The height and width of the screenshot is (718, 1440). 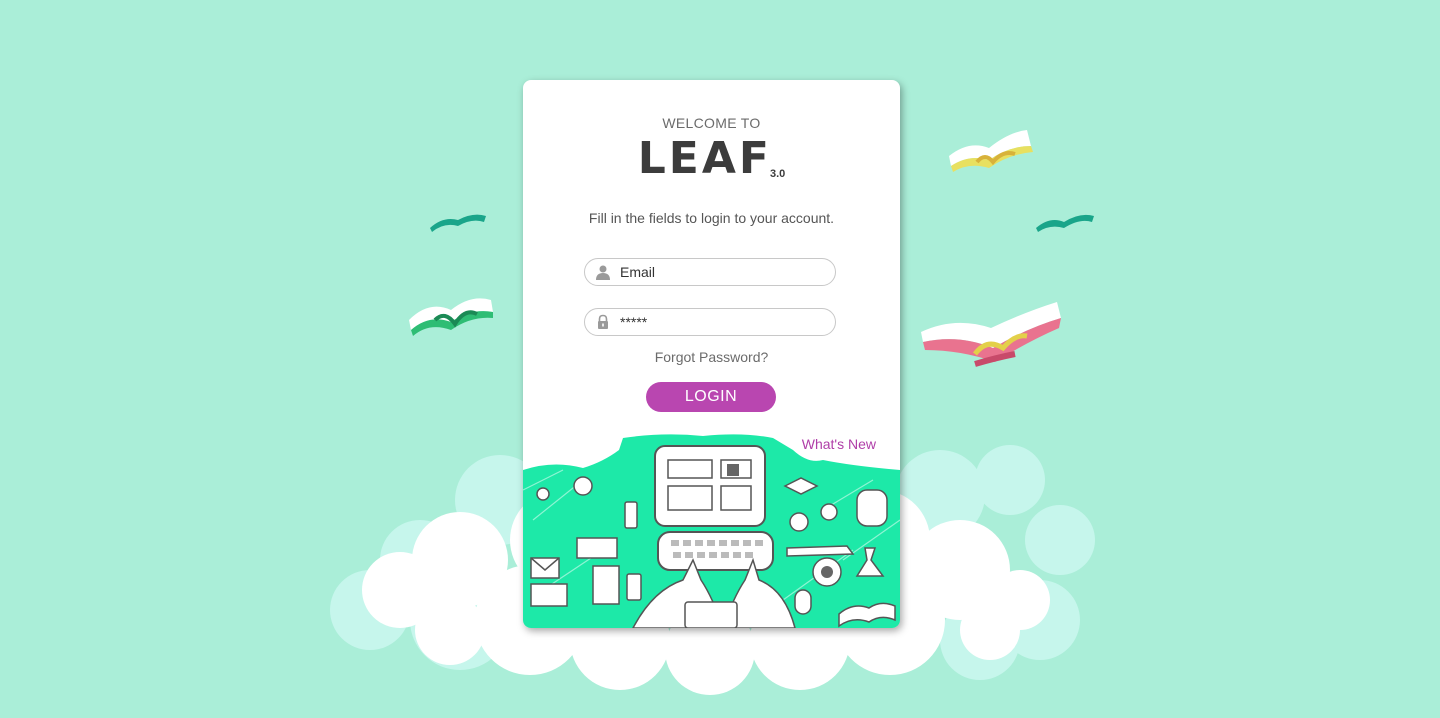 I want to click on logo: LEAF3.0, so click(x=711, y=159).